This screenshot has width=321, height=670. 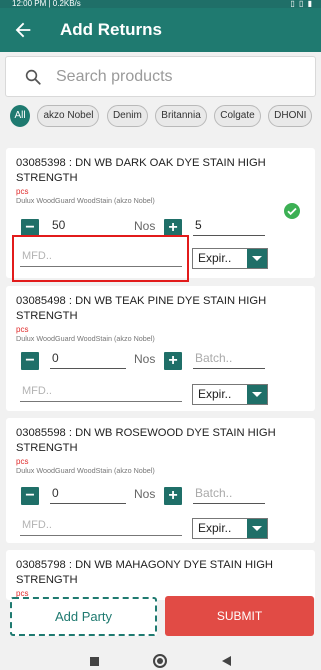 I want to click on page-title: Add Returns, so click(x=111, y=29).